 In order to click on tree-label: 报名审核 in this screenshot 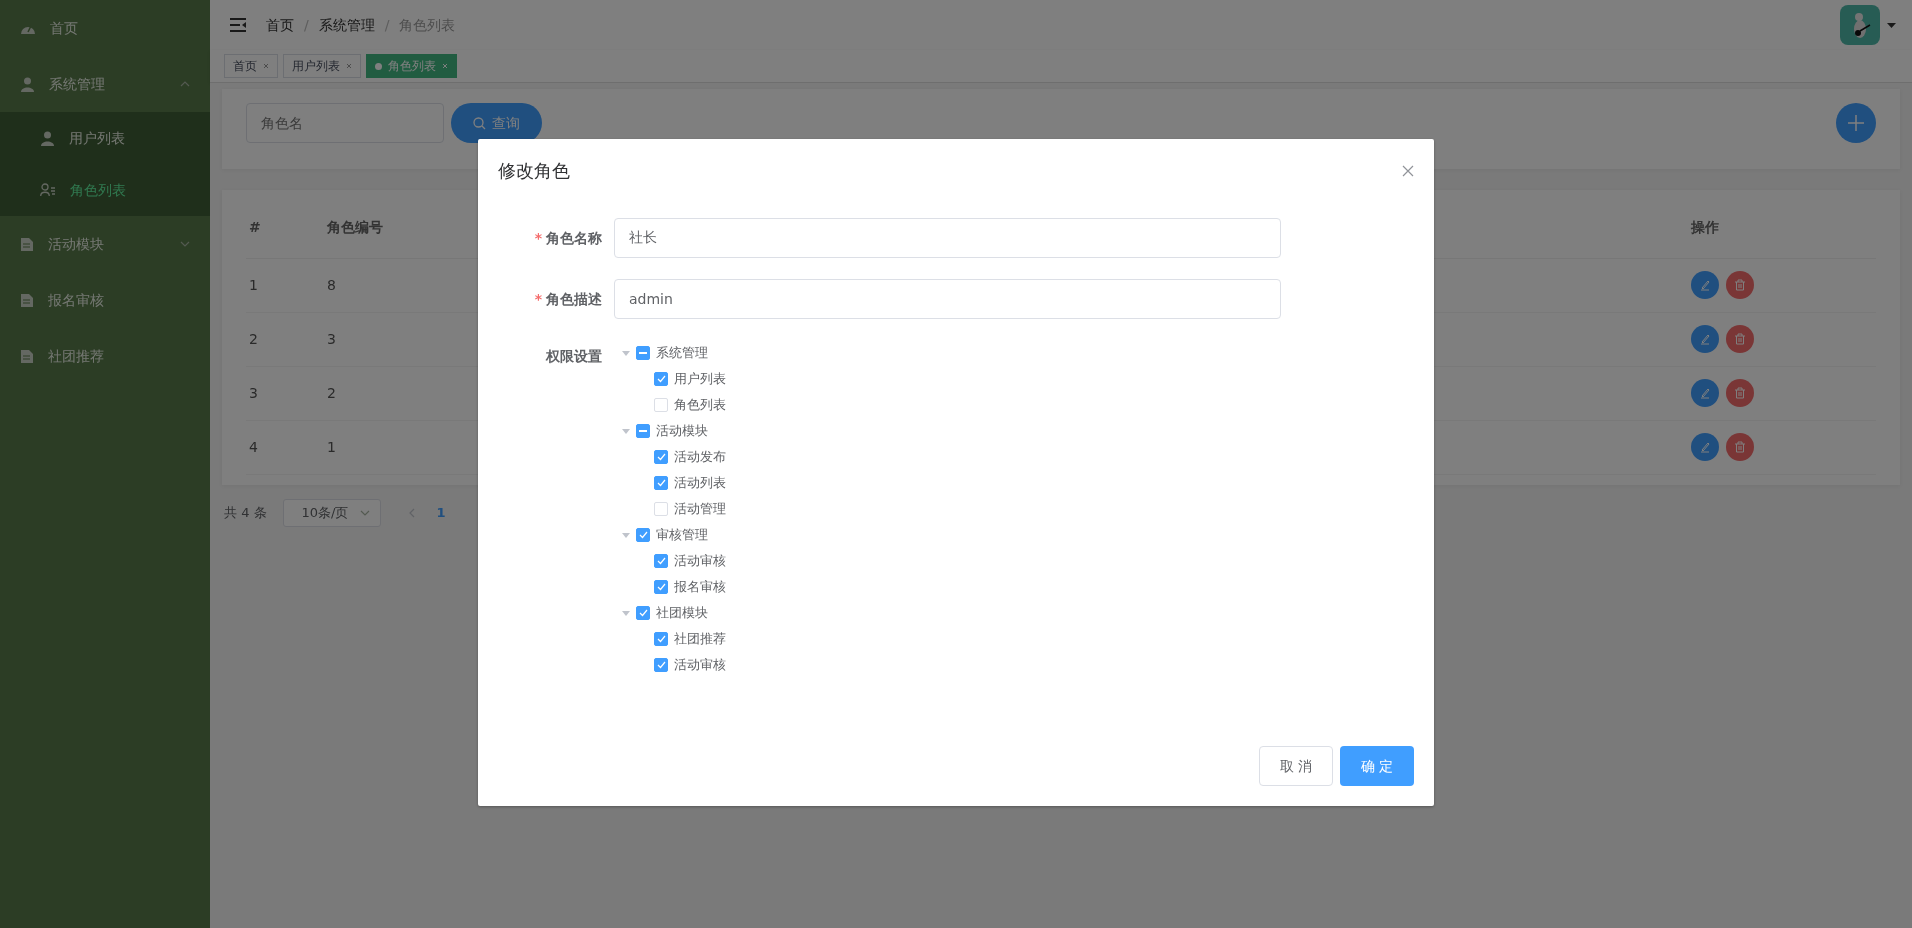, I will do `click(700, 587)`.